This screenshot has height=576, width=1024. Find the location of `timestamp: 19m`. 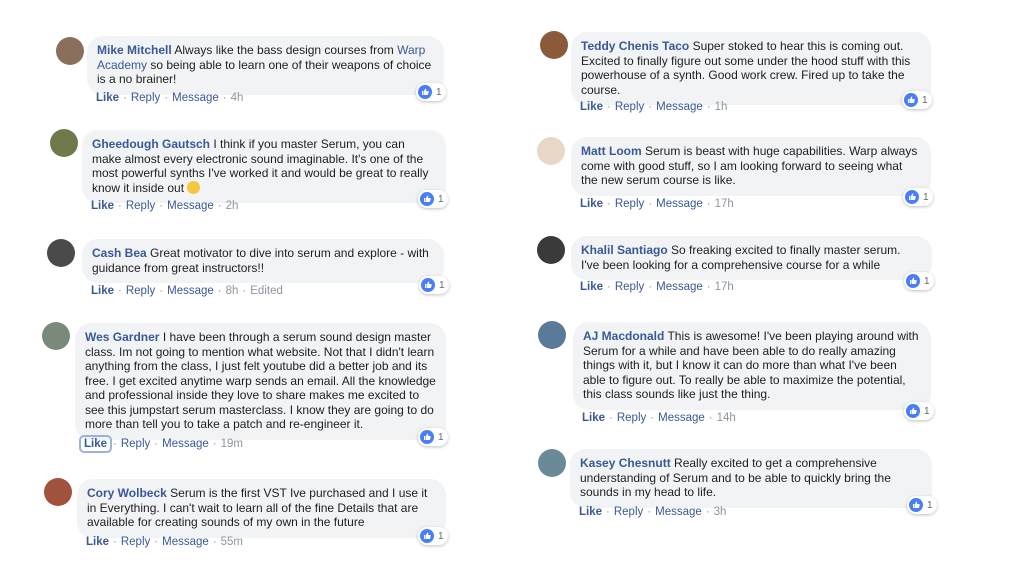

timestamp: 19m is located at coordinates (232, 444).